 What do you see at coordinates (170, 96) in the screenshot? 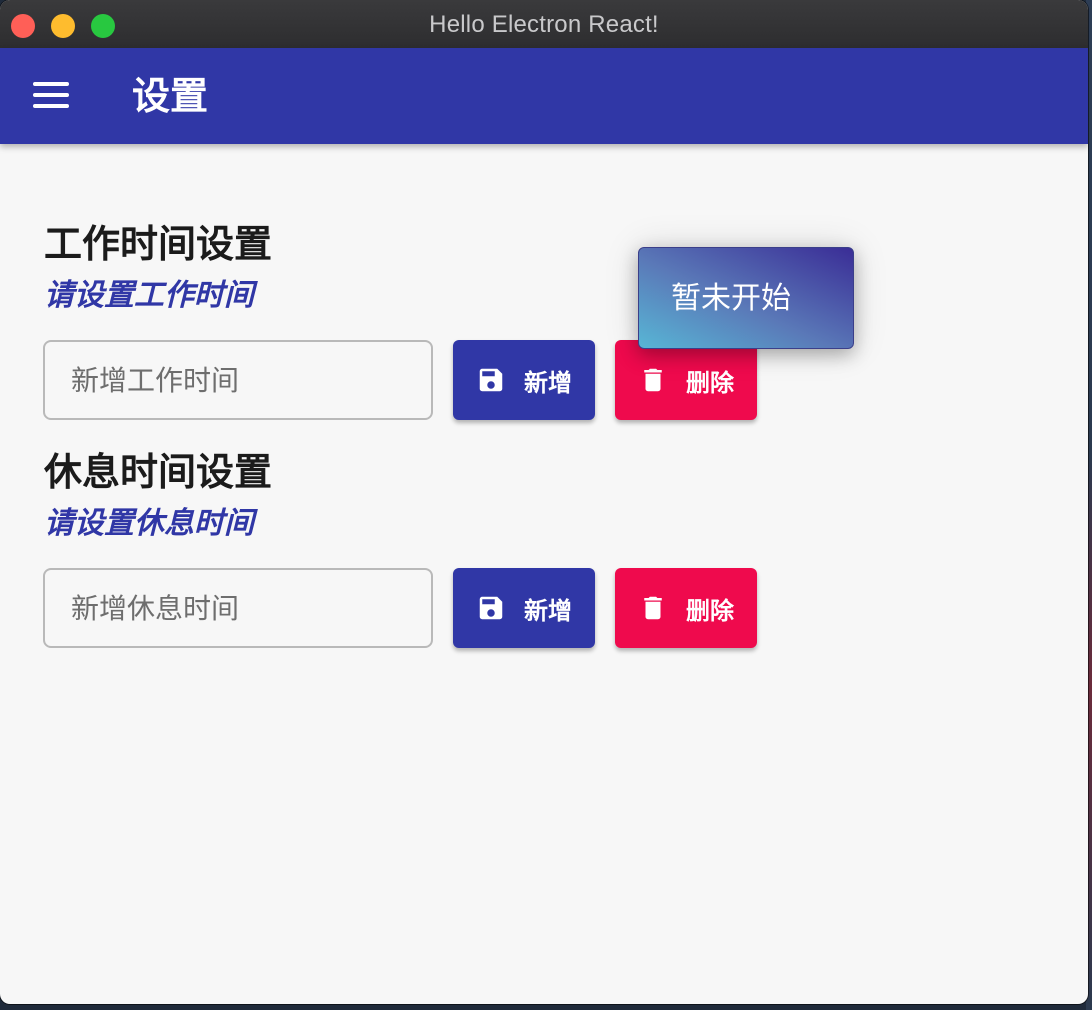
I see `page-title: 设置` at bounding box center [170, 96].